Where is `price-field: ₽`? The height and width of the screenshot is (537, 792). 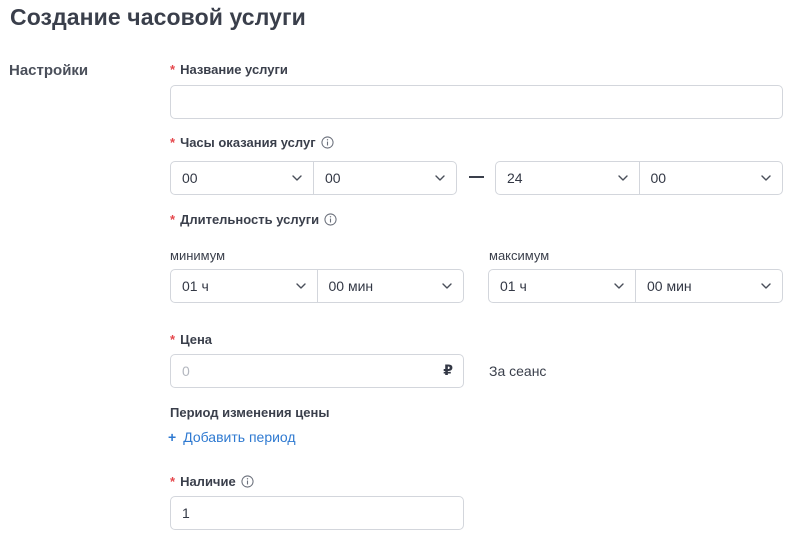
price-field: ₽ is located at coordinates (317, 371).